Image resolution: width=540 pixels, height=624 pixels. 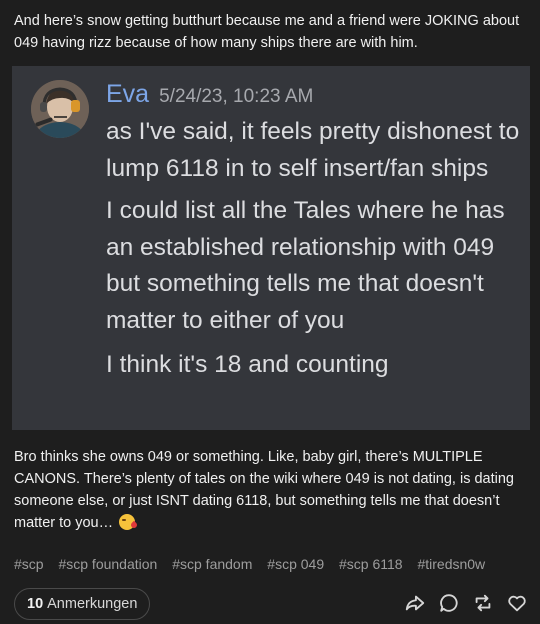 I want to click on reply-icon, so click(x=449, y=603).